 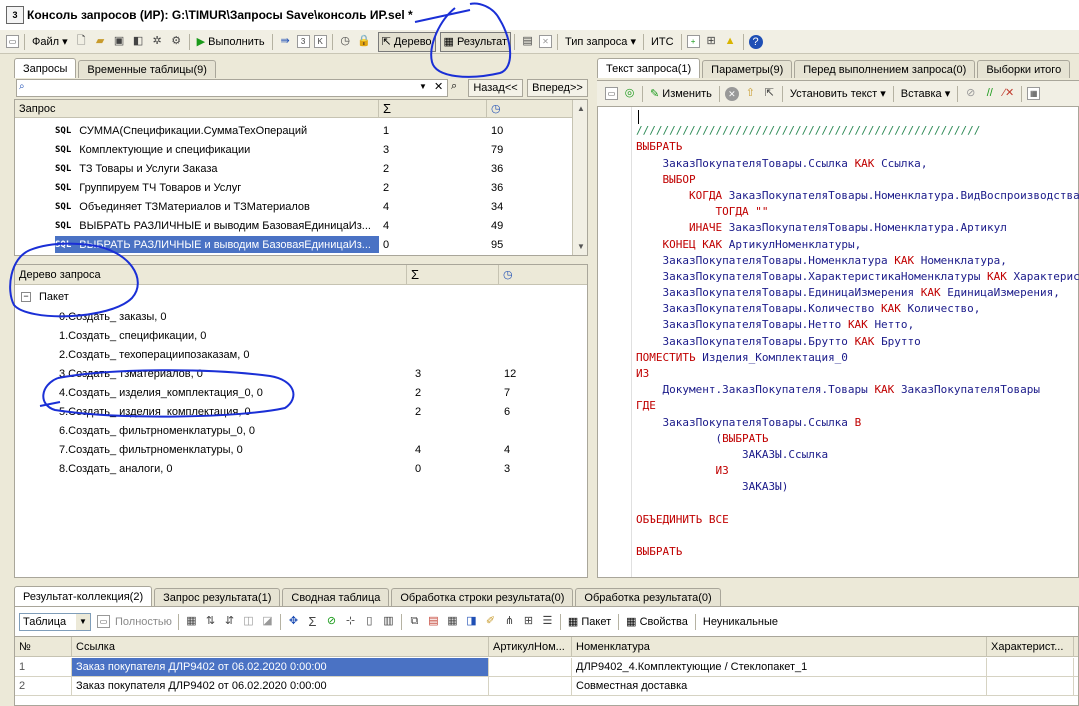 What do you see at coordinates (211, 275) in the screenshot?
I see `query-tree-header: Дерево запроса` at bounding box center [211, 275].